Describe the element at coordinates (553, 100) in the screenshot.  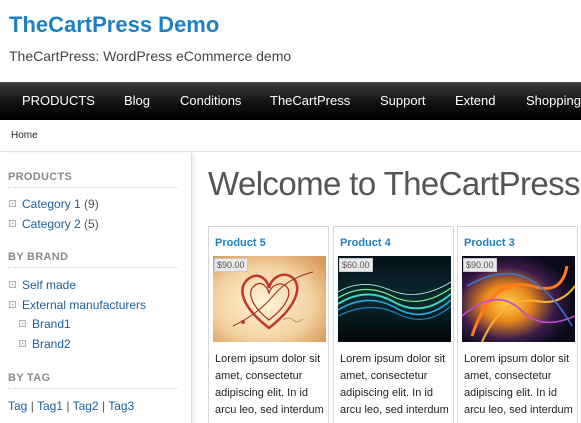
I see `nav-shopping: Shopping` at that location.